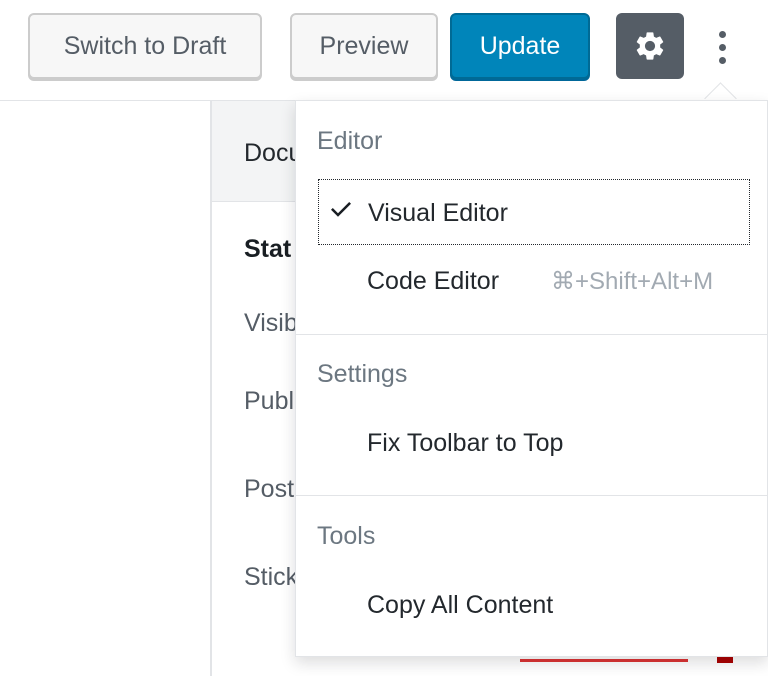  Describe the element at coordinates (460, 605) in the screenshot. I see `copy-all-content-item: Copy All Content` at that location.